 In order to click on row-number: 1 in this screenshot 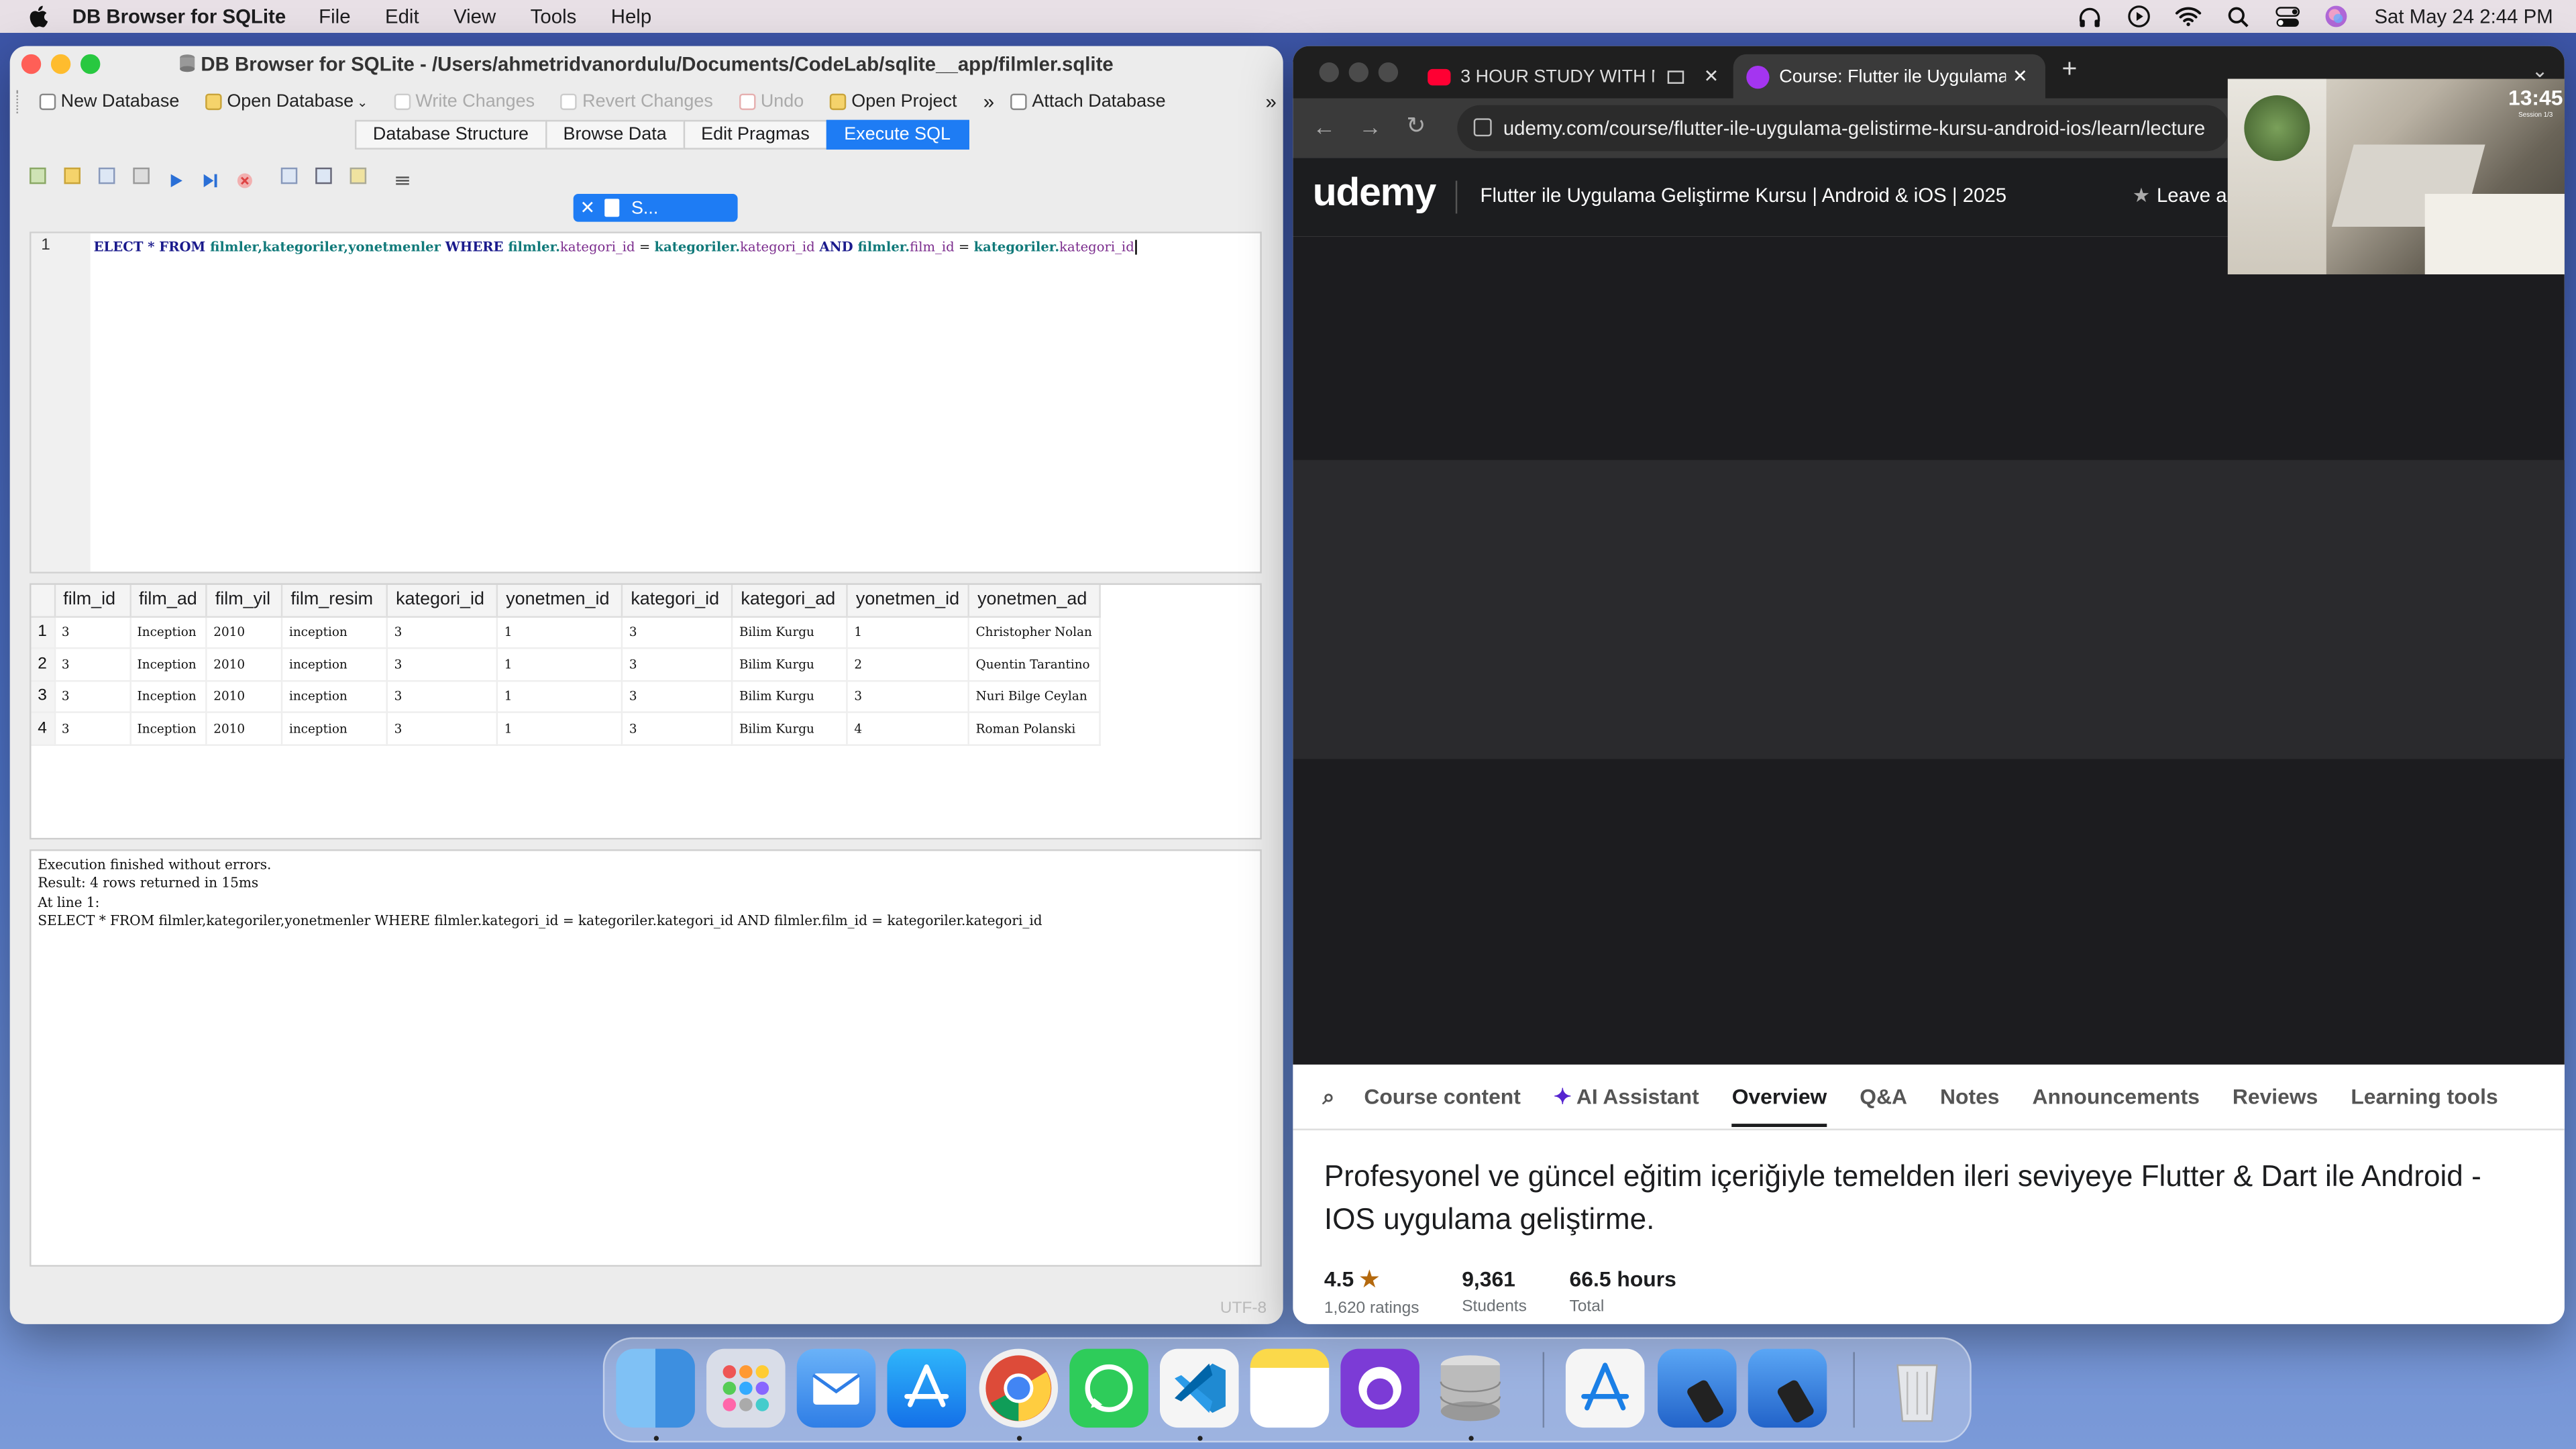, I will do `click(43, 632)`.